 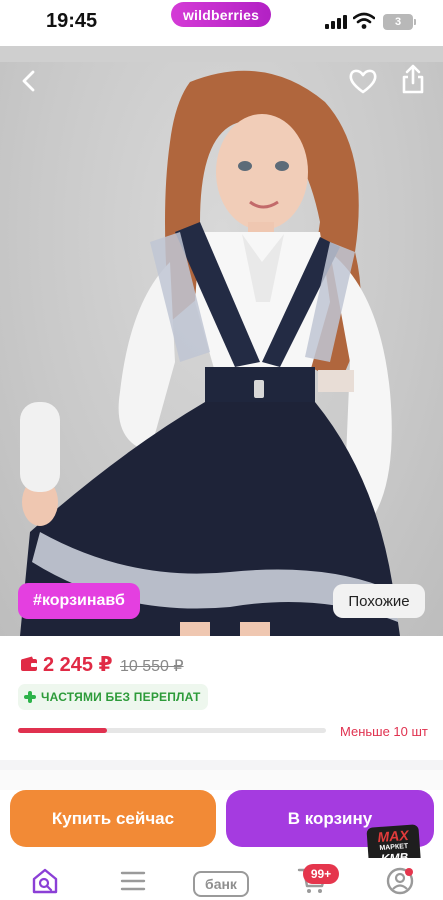 What do you see at coordinates (221, 765) in the screenshot?
I see `section-divider` at bounding box center [221, 765].